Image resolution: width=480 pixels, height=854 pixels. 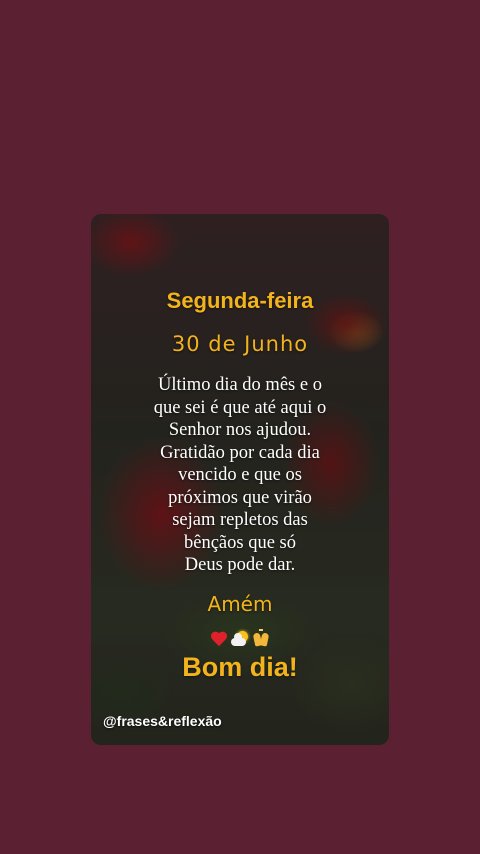 I want to click on sun-behind-cloud-icon, so click(x=240, y=639).